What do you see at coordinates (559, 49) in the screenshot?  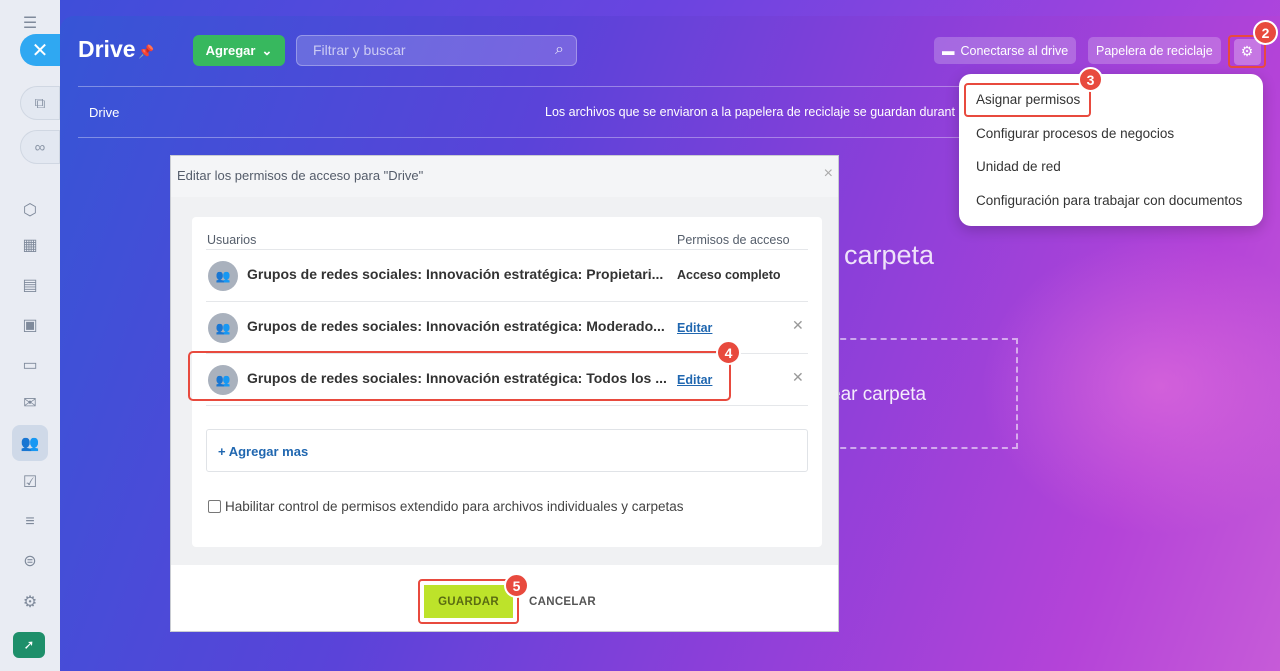 I see `search-icon: ⌕` at bounding box center [559, 49].